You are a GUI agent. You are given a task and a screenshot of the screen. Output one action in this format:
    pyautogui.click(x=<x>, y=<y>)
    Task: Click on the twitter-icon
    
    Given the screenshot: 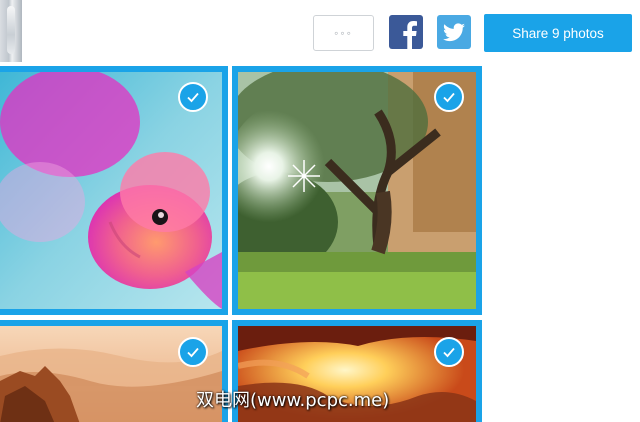 What is the action you would take?
    pyautogui.click(x=454, y=32)
    